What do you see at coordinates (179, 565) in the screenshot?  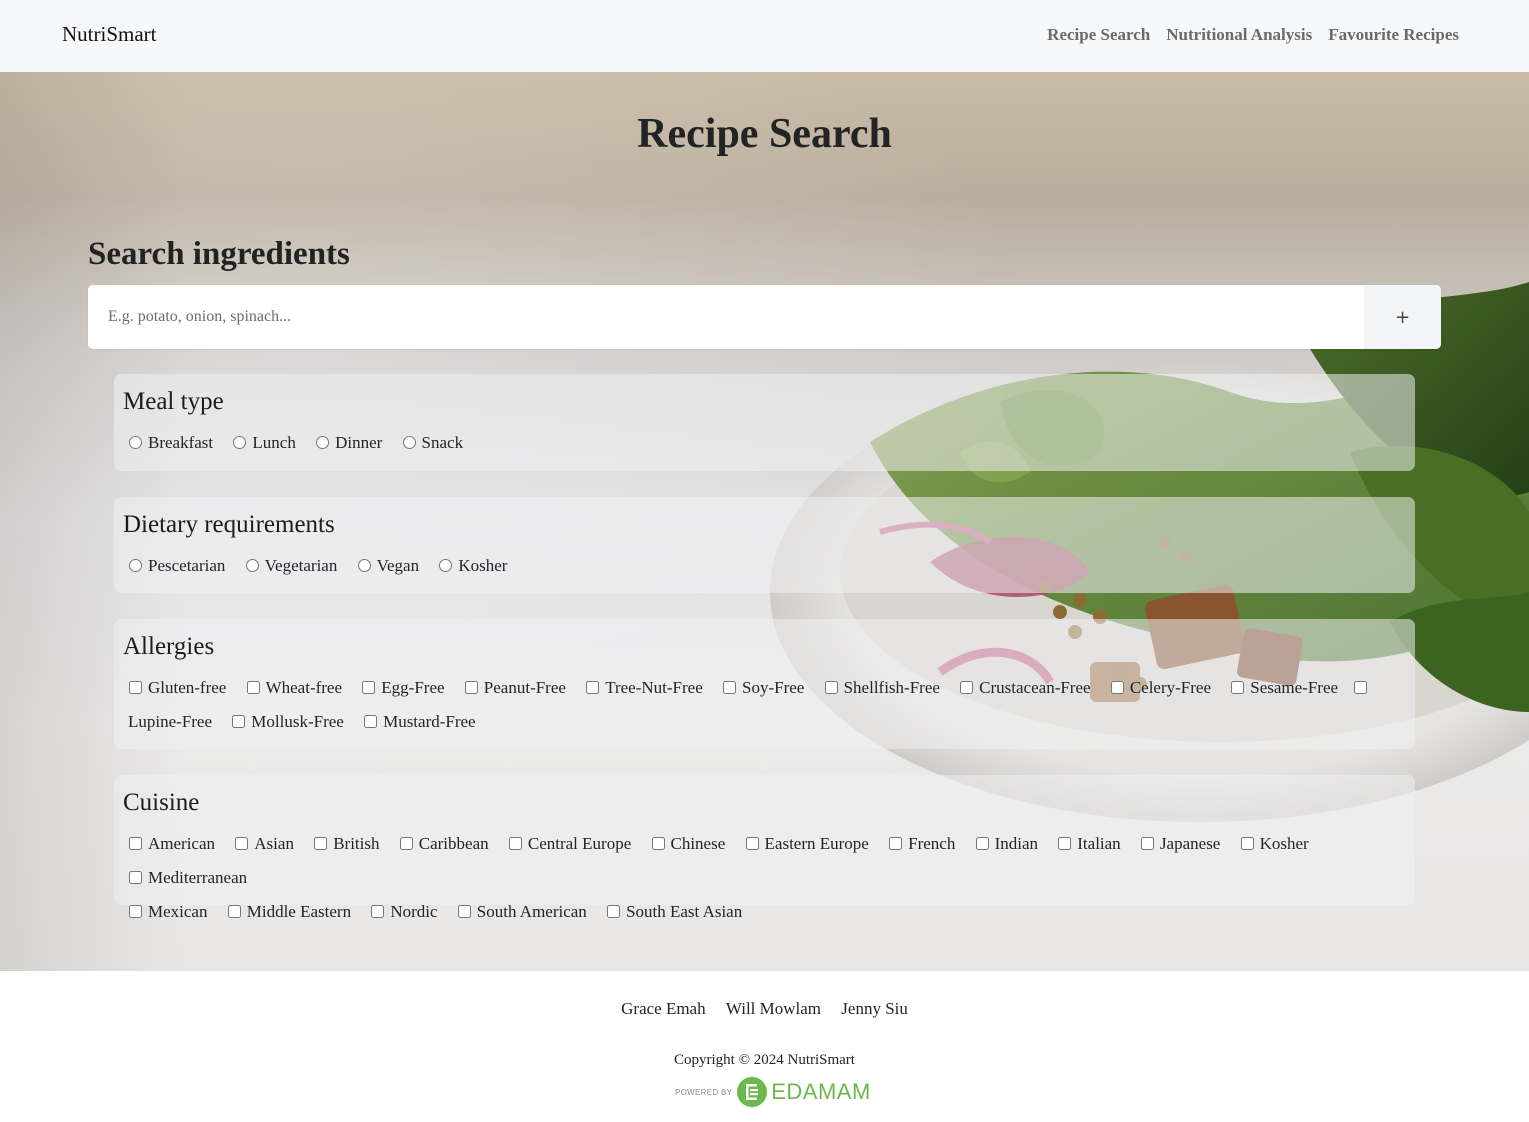 I see `dietary-option: Pescetarian` at bounding box center [179, 565].